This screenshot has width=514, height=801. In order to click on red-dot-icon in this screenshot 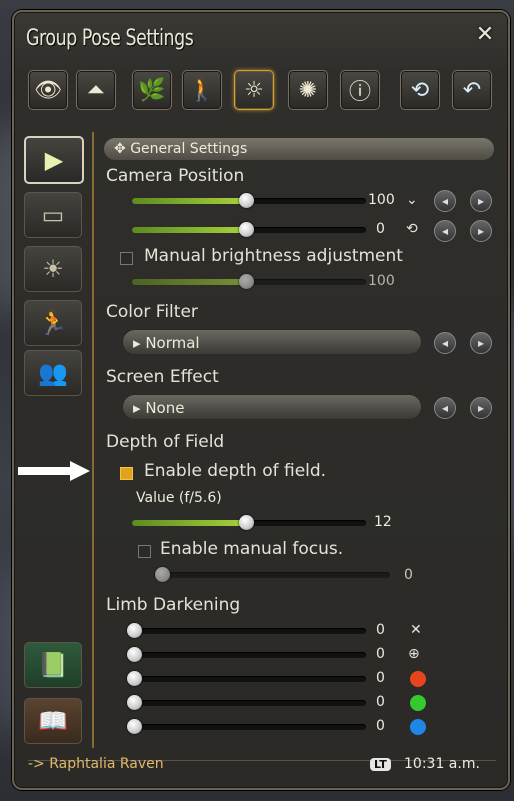, I will do `click(418, 679)`.